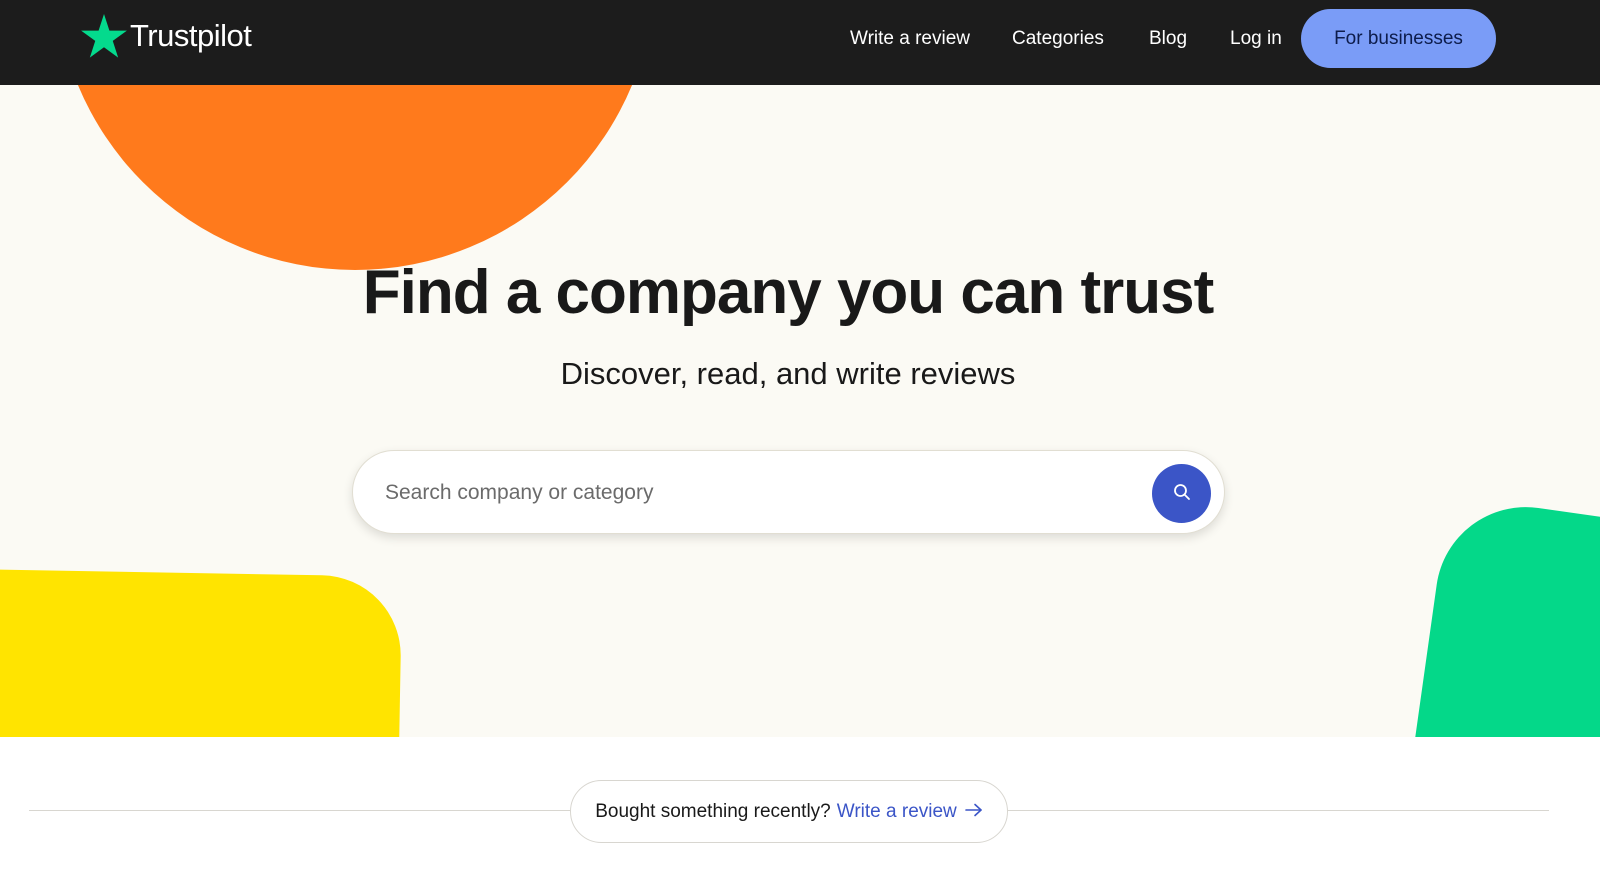 The width and height of the screenshot is (1600, 894). I want to click on for-businesses-button: For businesses, so click(1398, 38).